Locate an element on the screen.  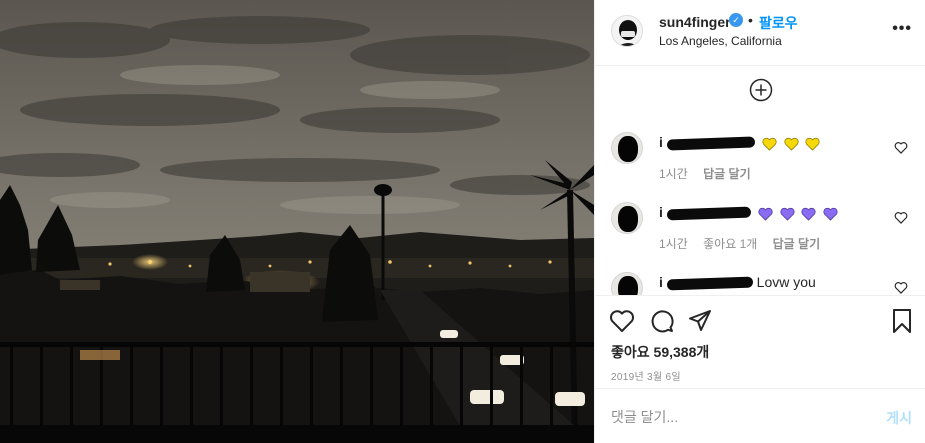
comment-meta: 1시간 답글 달기 is located at coordinates (711, 173).